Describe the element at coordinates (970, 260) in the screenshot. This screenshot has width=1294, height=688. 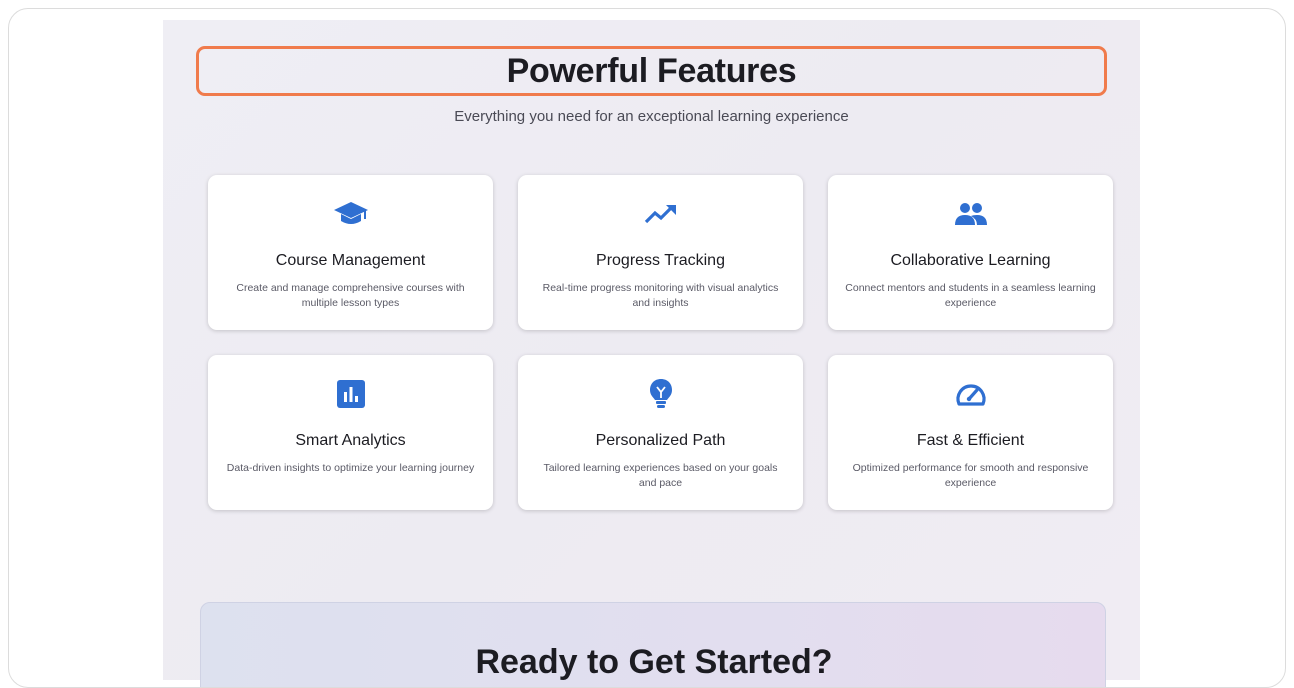
I see `feature-title: Collaborative Learning` at that location.